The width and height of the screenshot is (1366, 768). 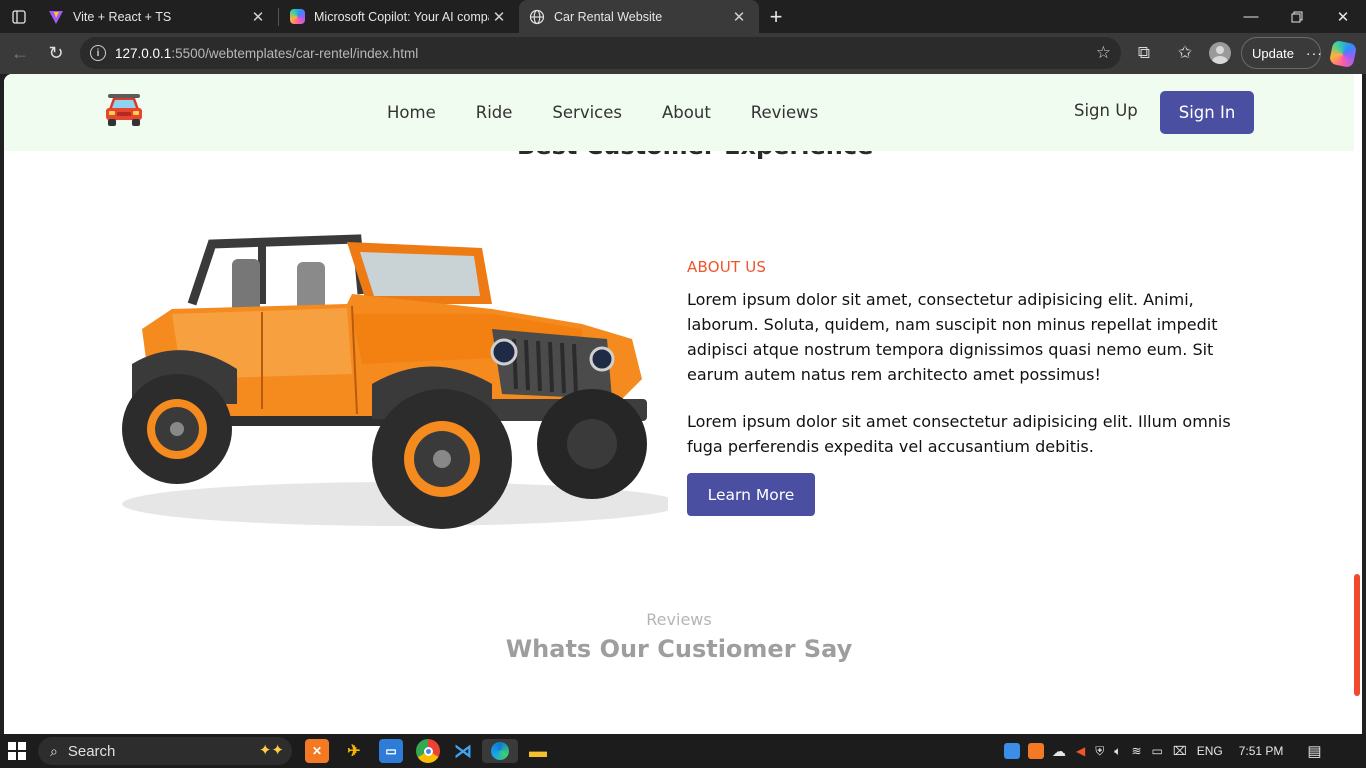 What do you see at coordinates (317, 751) in the screenshot?
I see `xampp-icon: ✕` at bounding box center [317, 751].